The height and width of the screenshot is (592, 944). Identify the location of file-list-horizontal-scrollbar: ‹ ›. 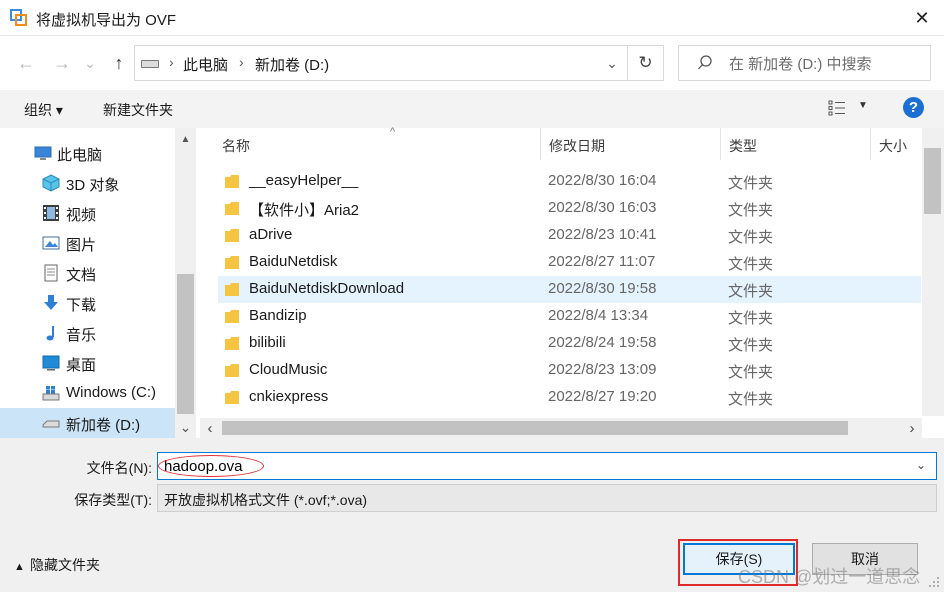
(561, 428).